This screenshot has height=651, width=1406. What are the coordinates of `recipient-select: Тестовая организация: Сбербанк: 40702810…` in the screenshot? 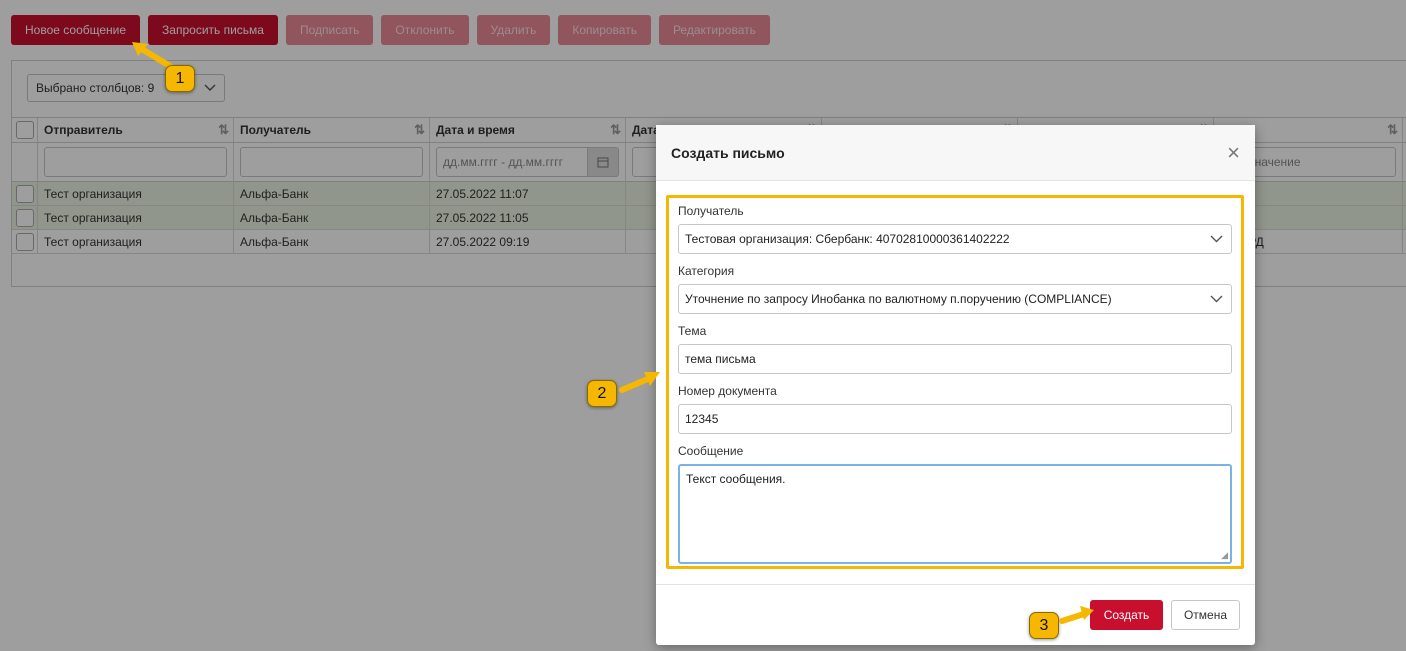 It's located at (955, 239).